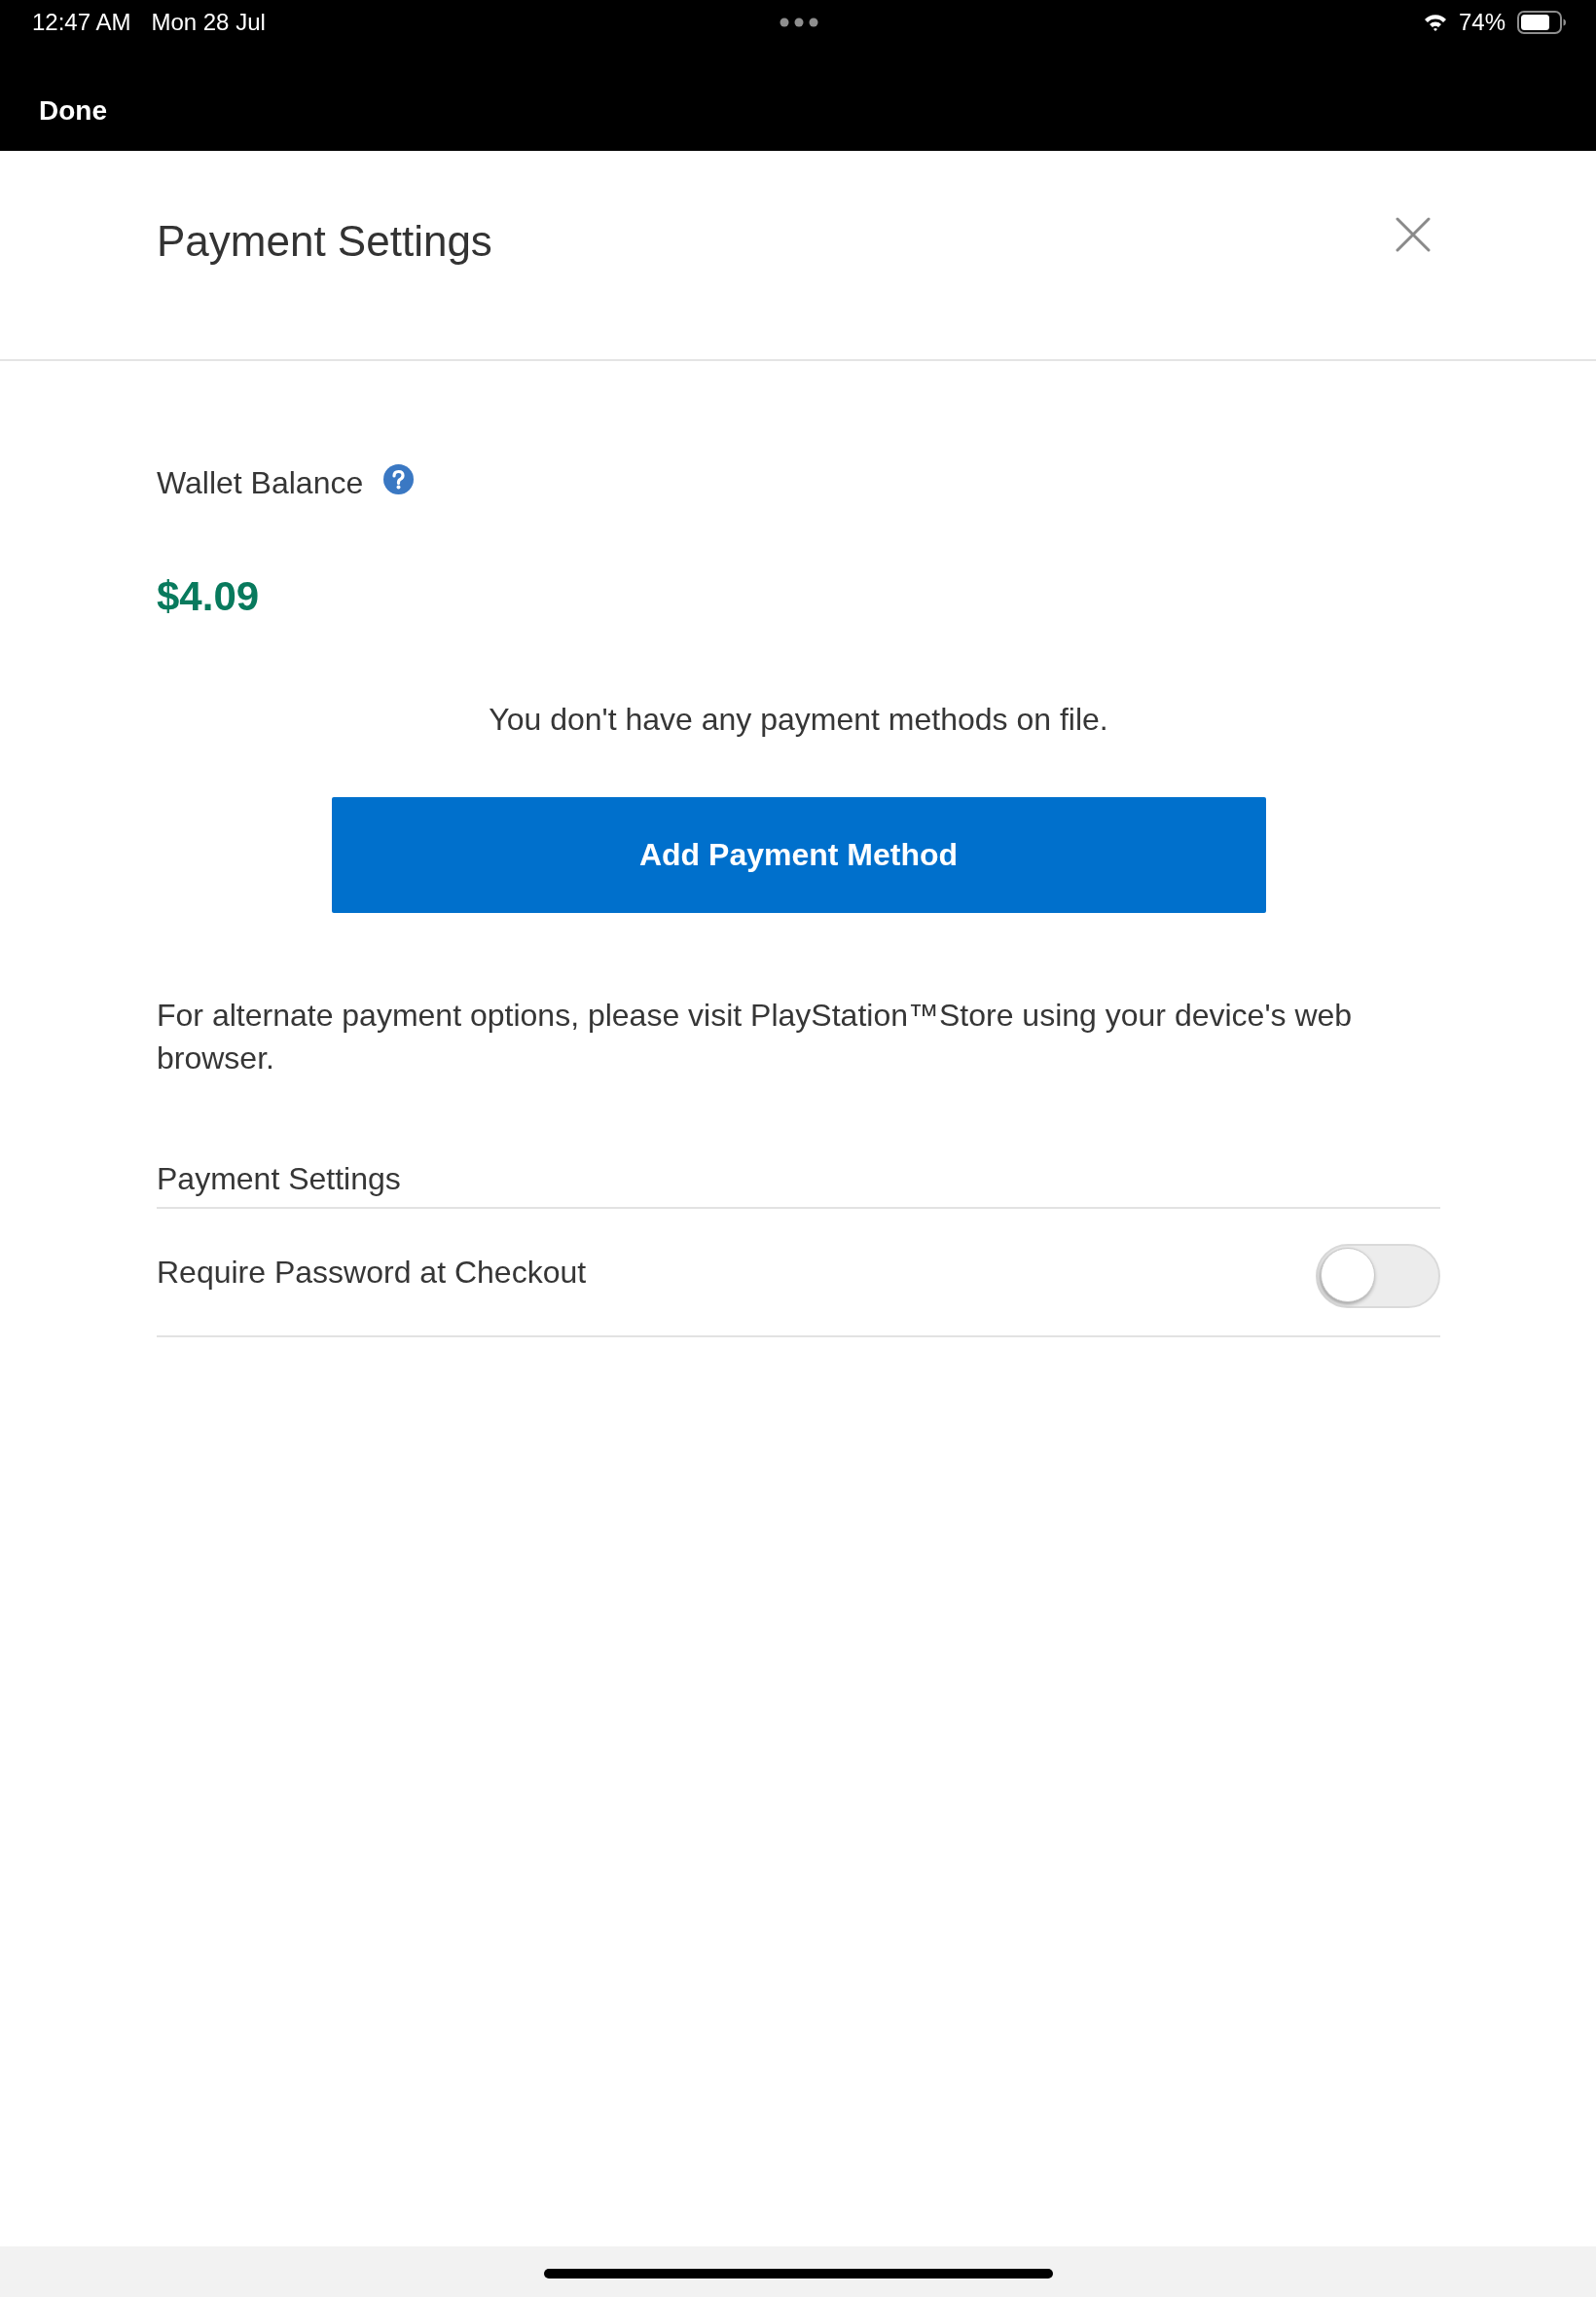 The image size is (1596, 2297). What do you see at coordinates (798, 855) in the screenshot?
I see `add-payment-method-button: Add Payment Method` at bounding box center [798, 855].